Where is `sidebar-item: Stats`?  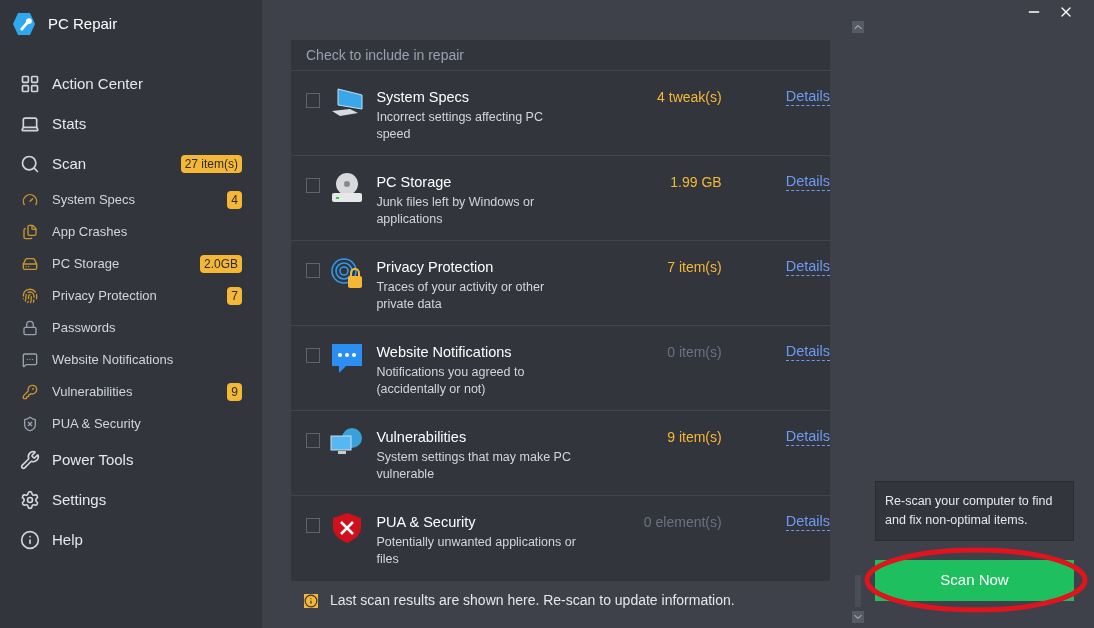
sidebar-item: Stats is located at coordinates (131, 124).